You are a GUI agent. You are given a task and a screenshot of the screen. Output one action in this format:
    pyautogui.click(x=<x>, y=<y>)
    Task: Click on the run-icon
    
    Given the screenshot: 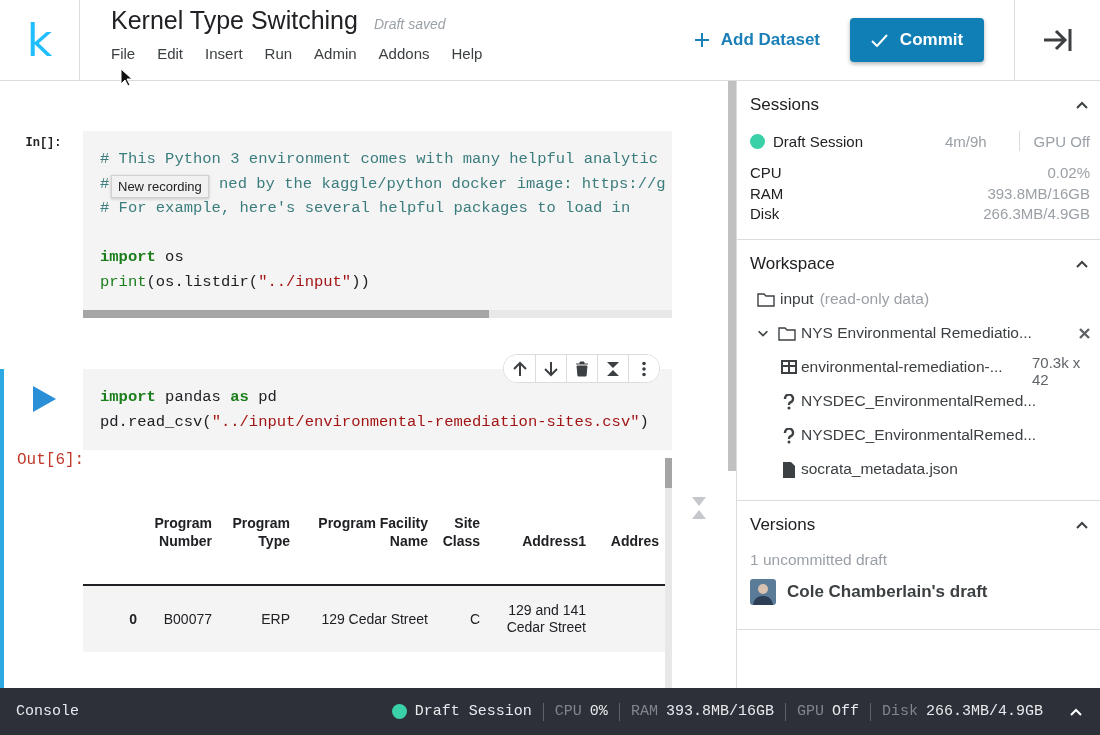 What is the action you would take?
    pyautogui.click(x=43, y=399)
    